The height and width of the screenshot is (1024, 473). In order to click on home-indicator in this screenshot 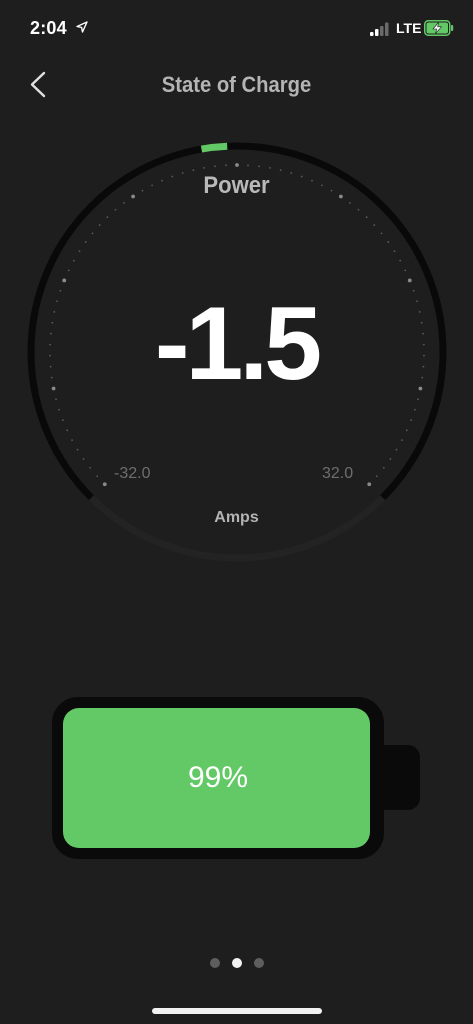, I will do `click(237, 1011)`.